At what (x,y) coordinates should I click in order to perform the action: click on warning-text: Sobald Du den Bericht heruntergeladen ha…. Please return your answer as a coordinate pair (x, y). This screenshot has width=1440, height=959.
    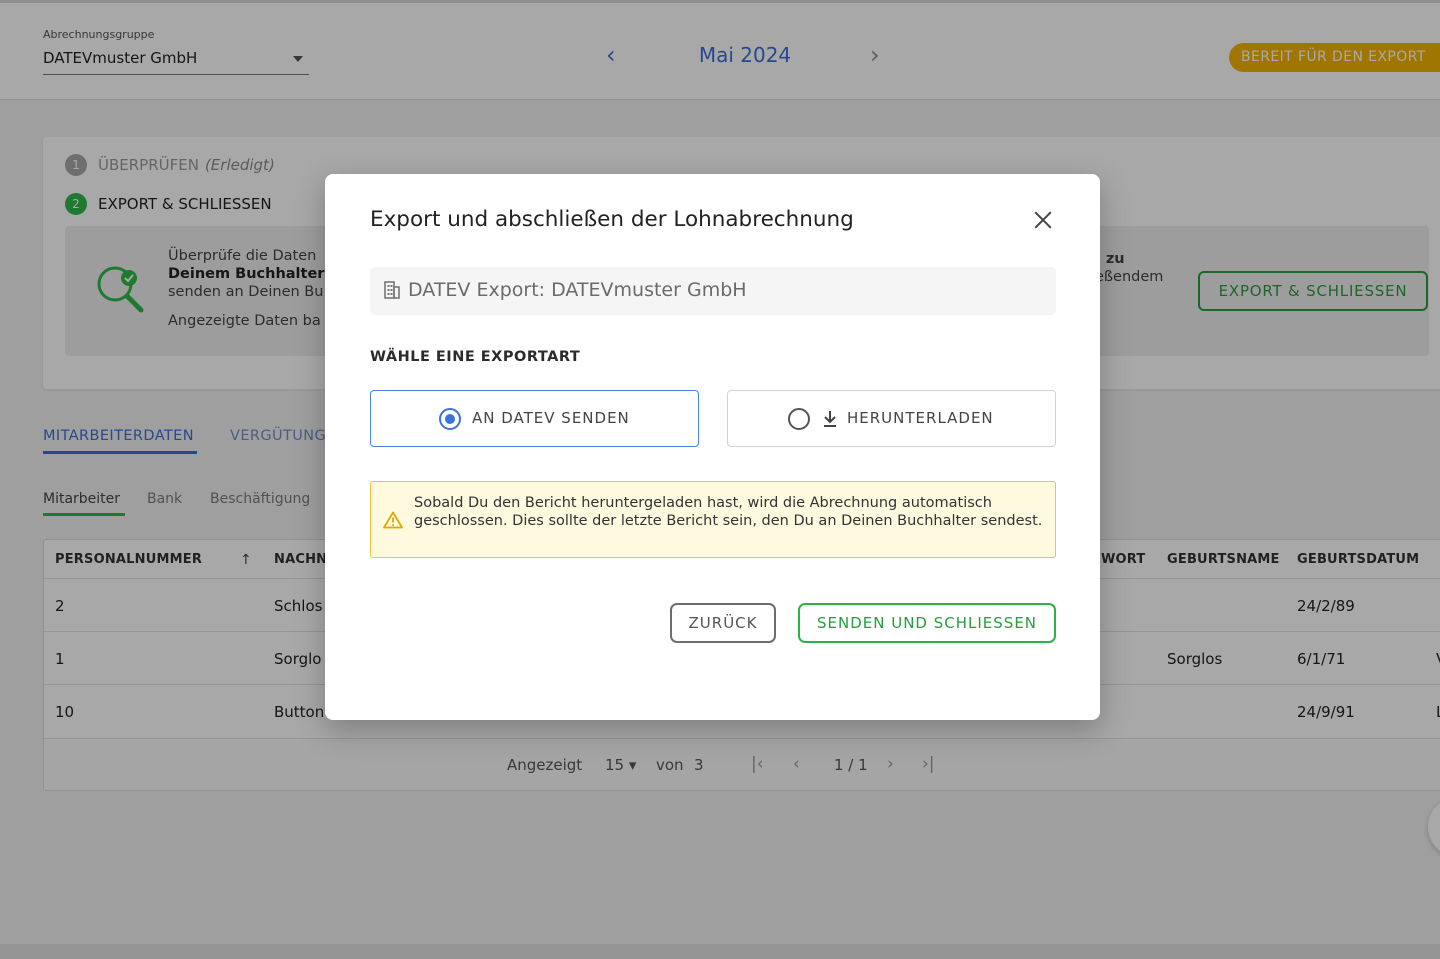
    Looking at the image, I should click on (728, 512).